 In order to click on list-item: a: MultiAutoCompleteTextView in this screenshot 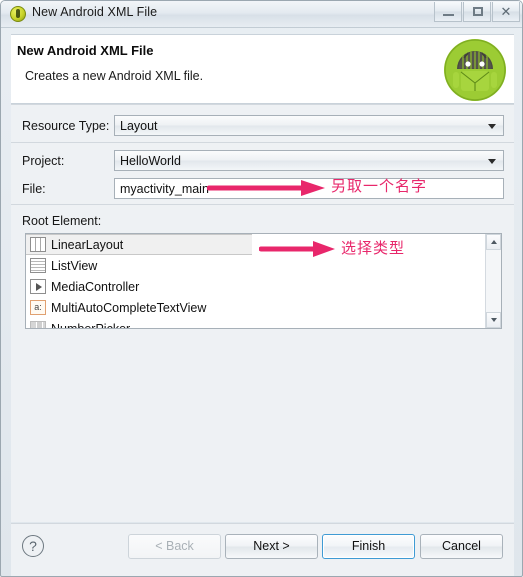, I will do `click(255, 307)`.